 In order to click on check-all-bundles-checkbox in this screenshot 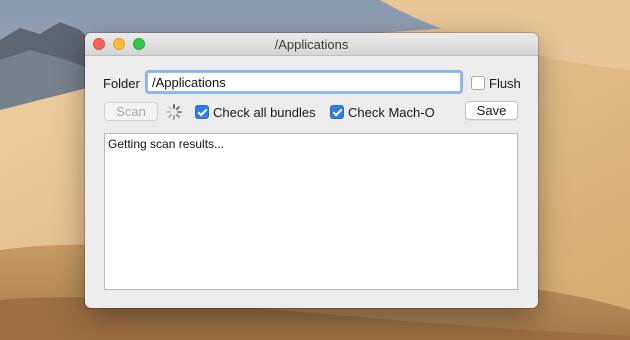, I will do `click(202, 112)`.